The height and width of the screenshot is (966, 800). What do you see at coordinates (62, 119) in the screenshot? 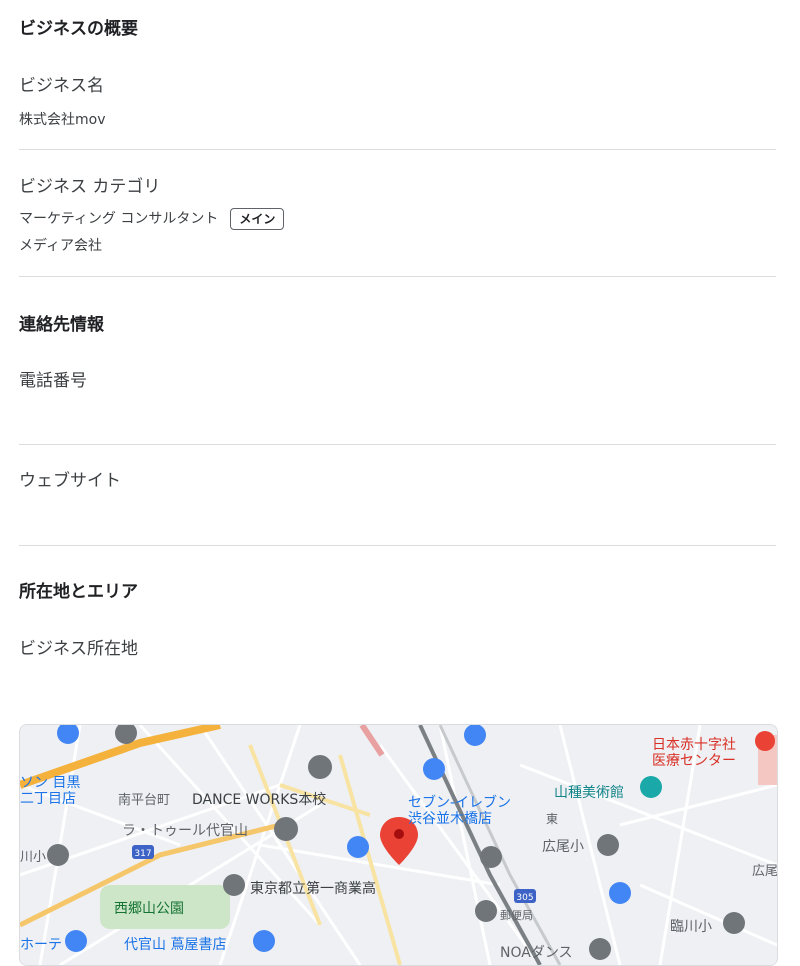
I see `business-name-value: 株式会社mov` at bounding box center [62, 119].